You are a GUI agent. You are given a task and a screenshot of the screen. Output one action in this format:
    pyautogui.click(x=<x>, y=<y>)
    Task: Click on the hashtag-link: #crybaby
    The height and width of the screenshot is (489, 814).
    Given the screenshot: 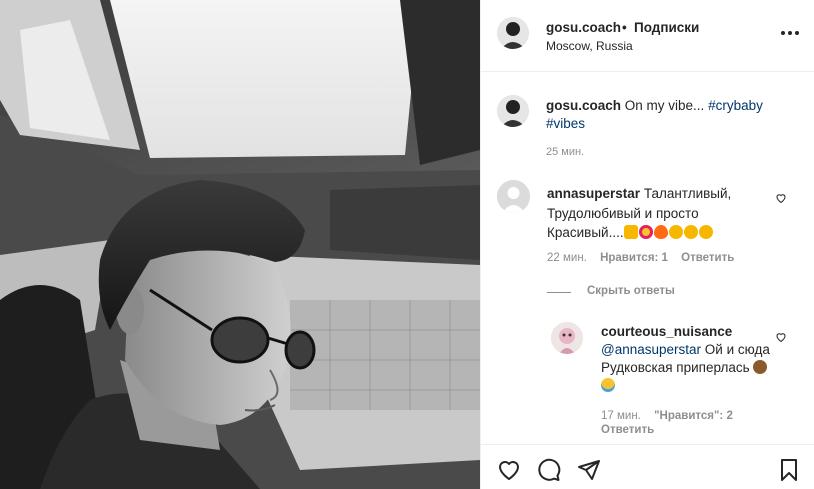 What is the action you would take?
    pyautogui.click(x=735, y=105)
    